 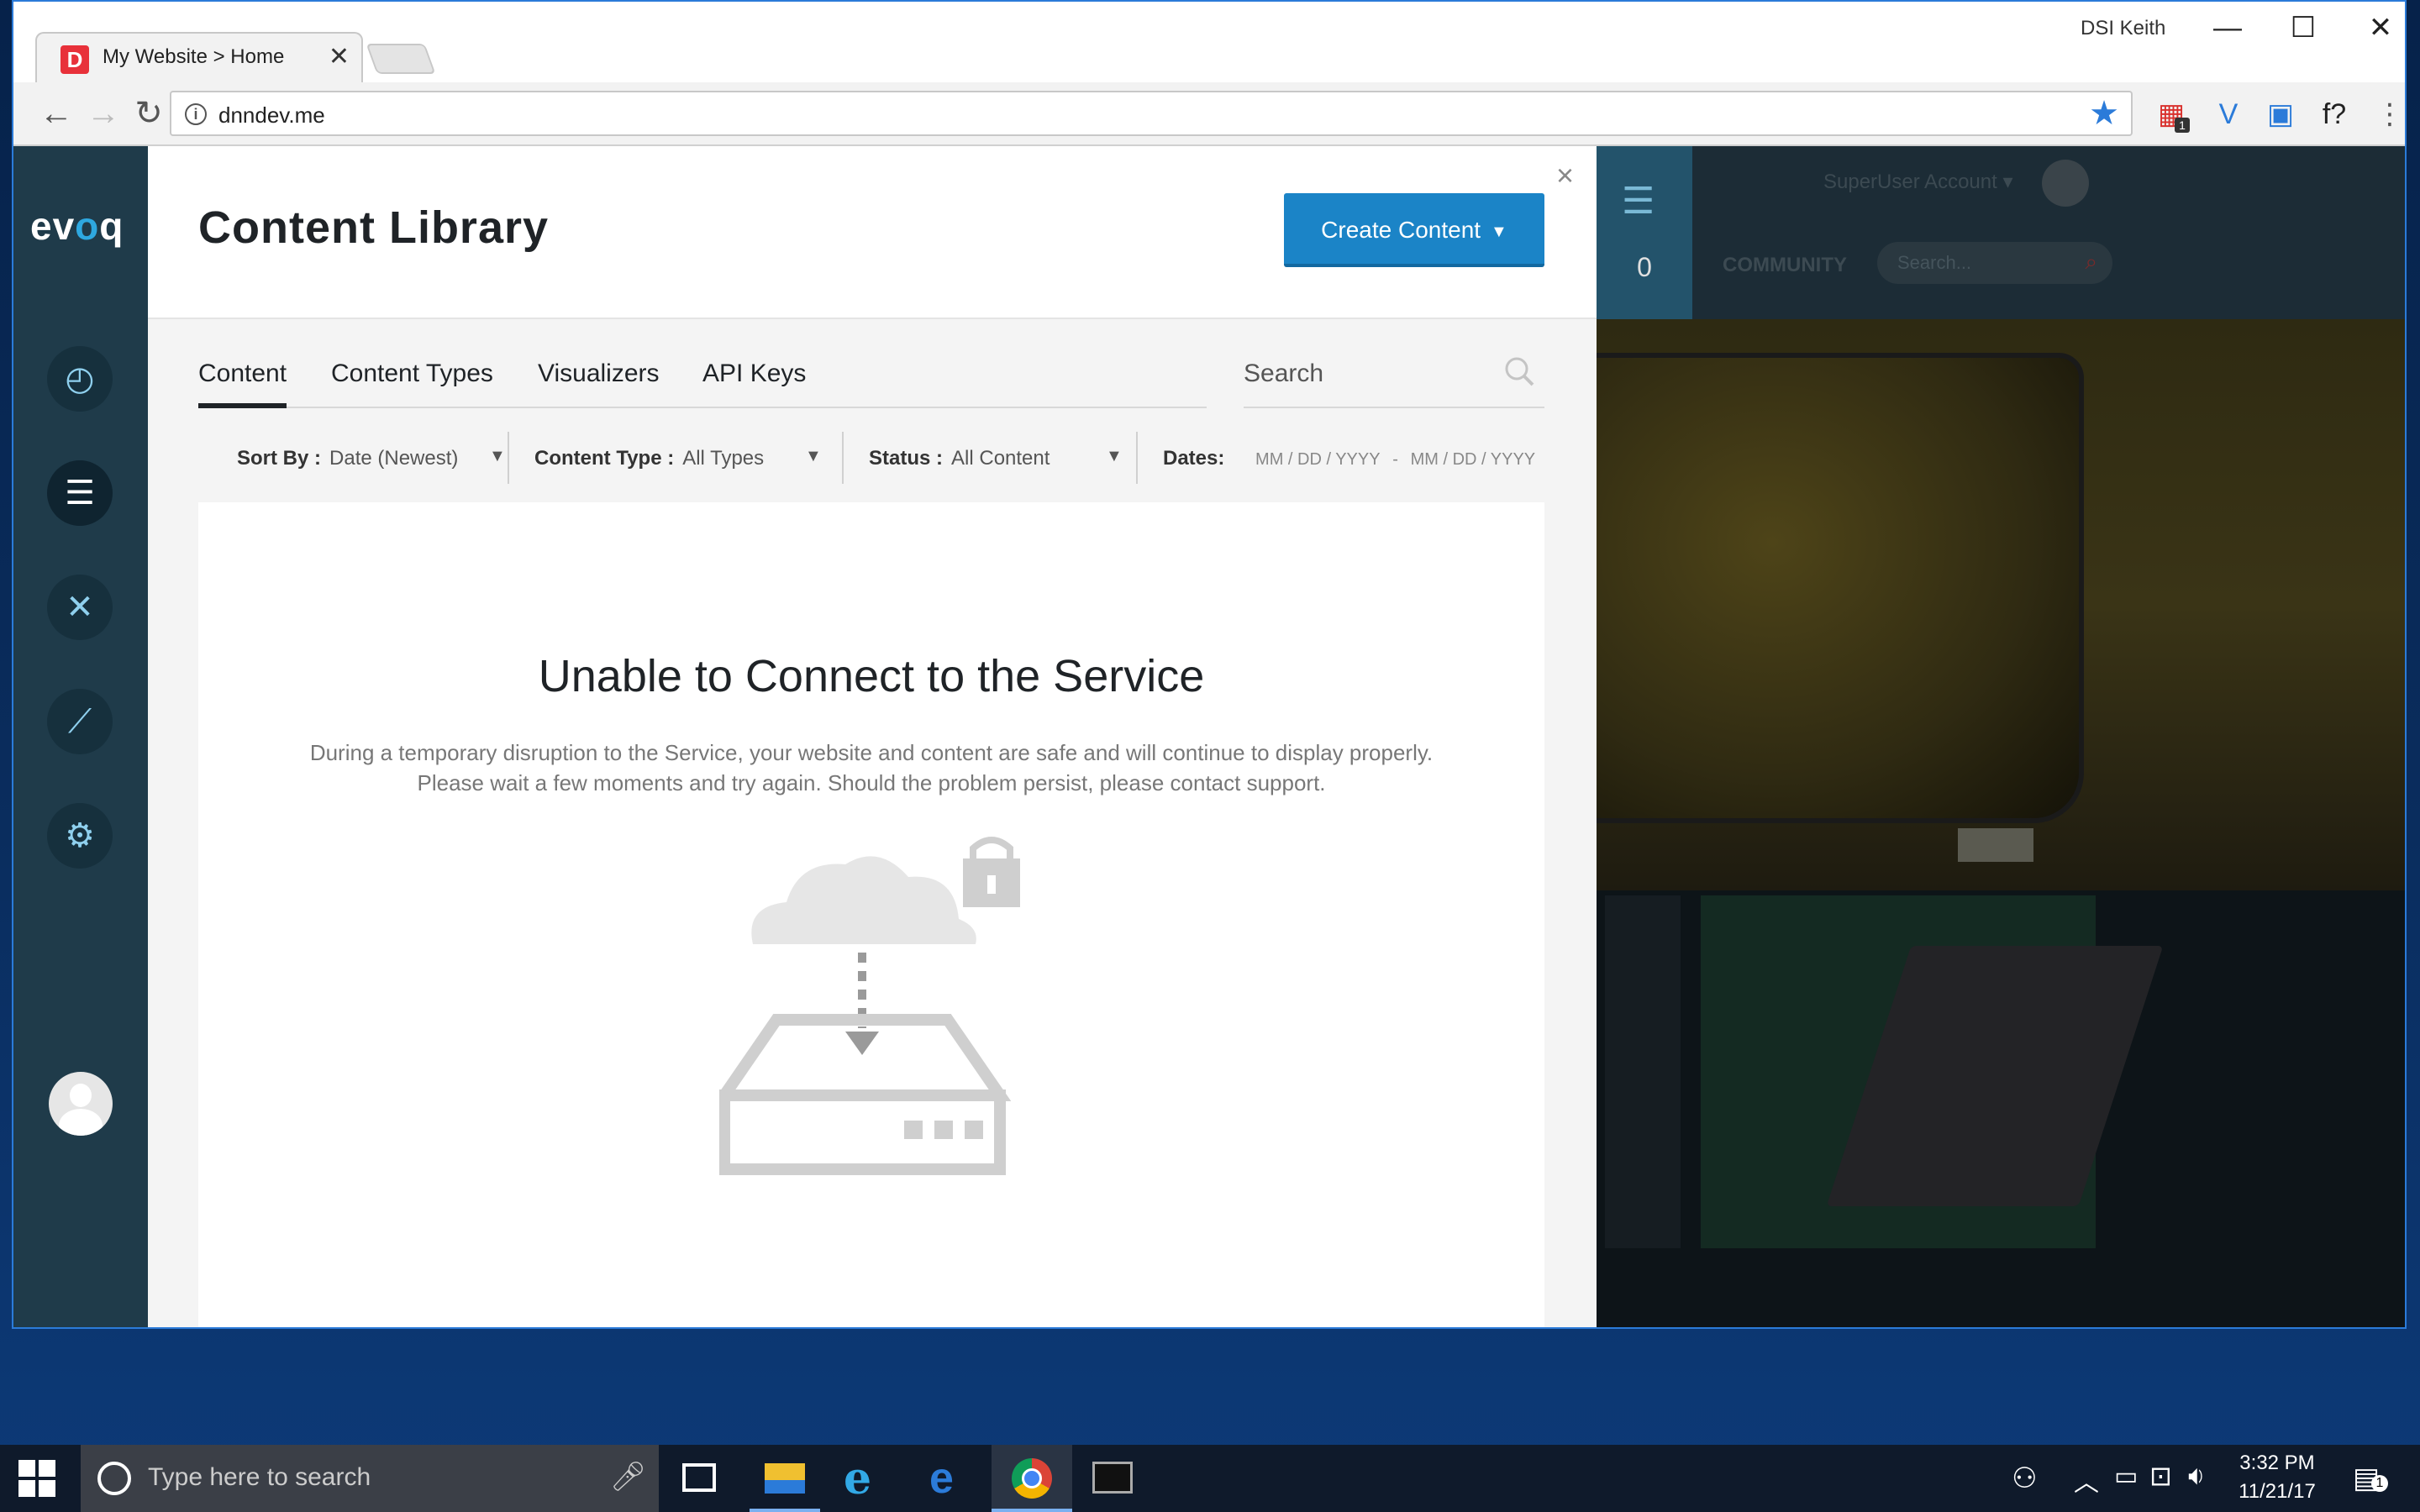 What do you see at coordinates (906, 458) in the screenshot?
I see `status-label: Status :` at bounding box center [906, 458].